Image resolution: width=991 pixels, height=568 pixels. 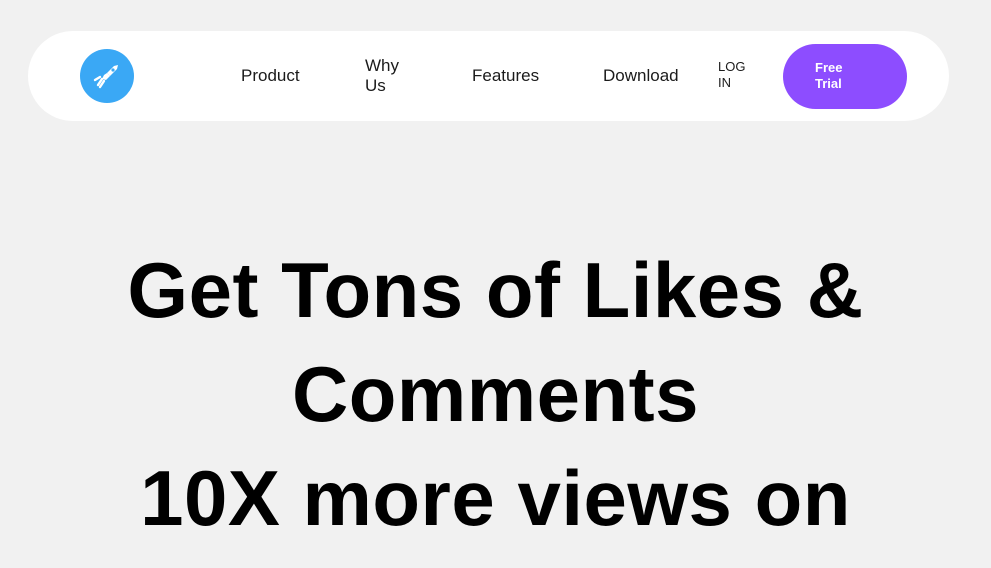 I want to click on hero-headline-line-2: Comments, so click(x=495, y=394).